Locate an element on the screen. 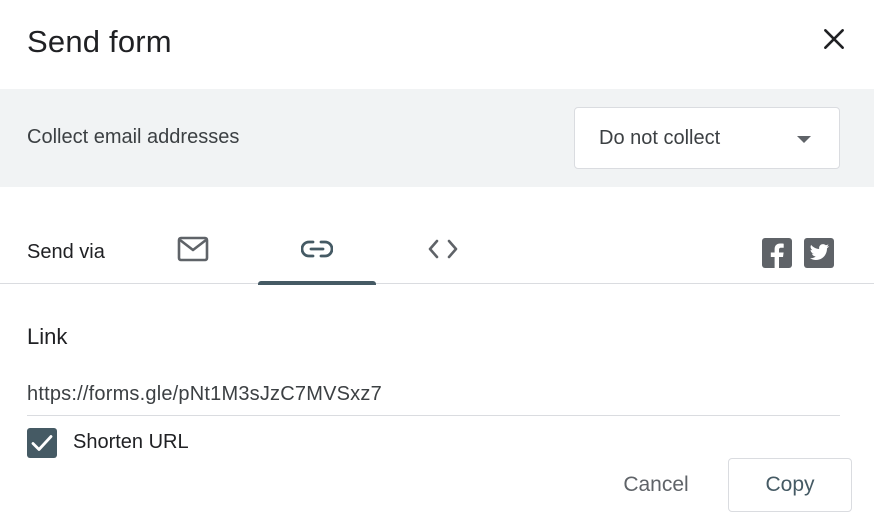 This screenshot has height=529, width=874. tab-link is located at coordinates (317, 249).